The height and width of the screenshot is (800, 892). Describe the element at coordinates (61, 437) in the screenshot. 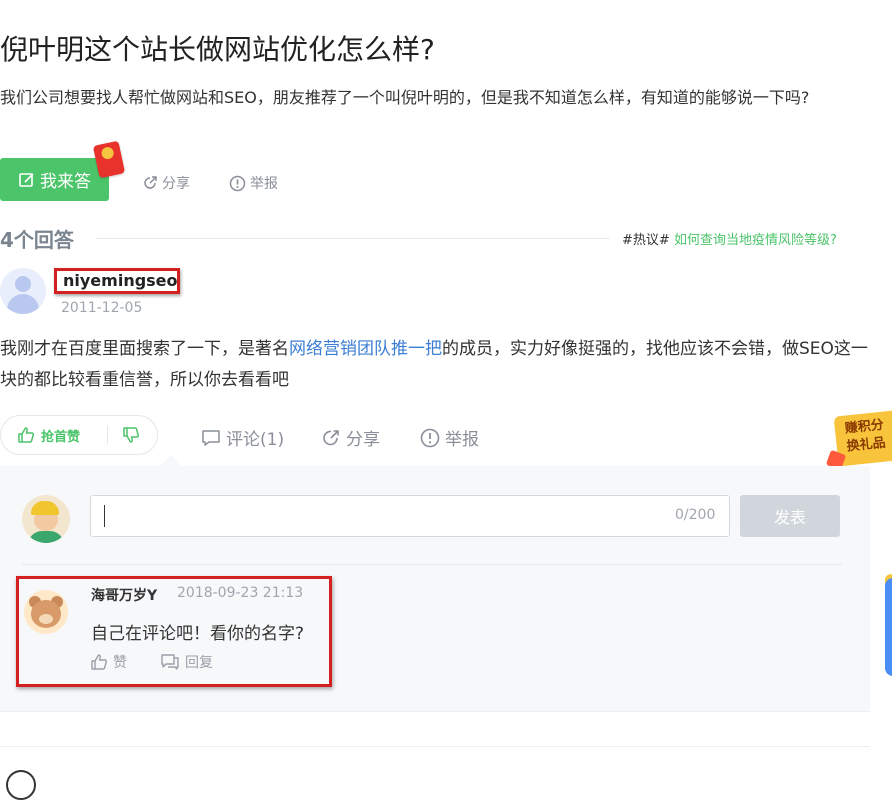

I see `upvote-label: 抢首赞` at that location.